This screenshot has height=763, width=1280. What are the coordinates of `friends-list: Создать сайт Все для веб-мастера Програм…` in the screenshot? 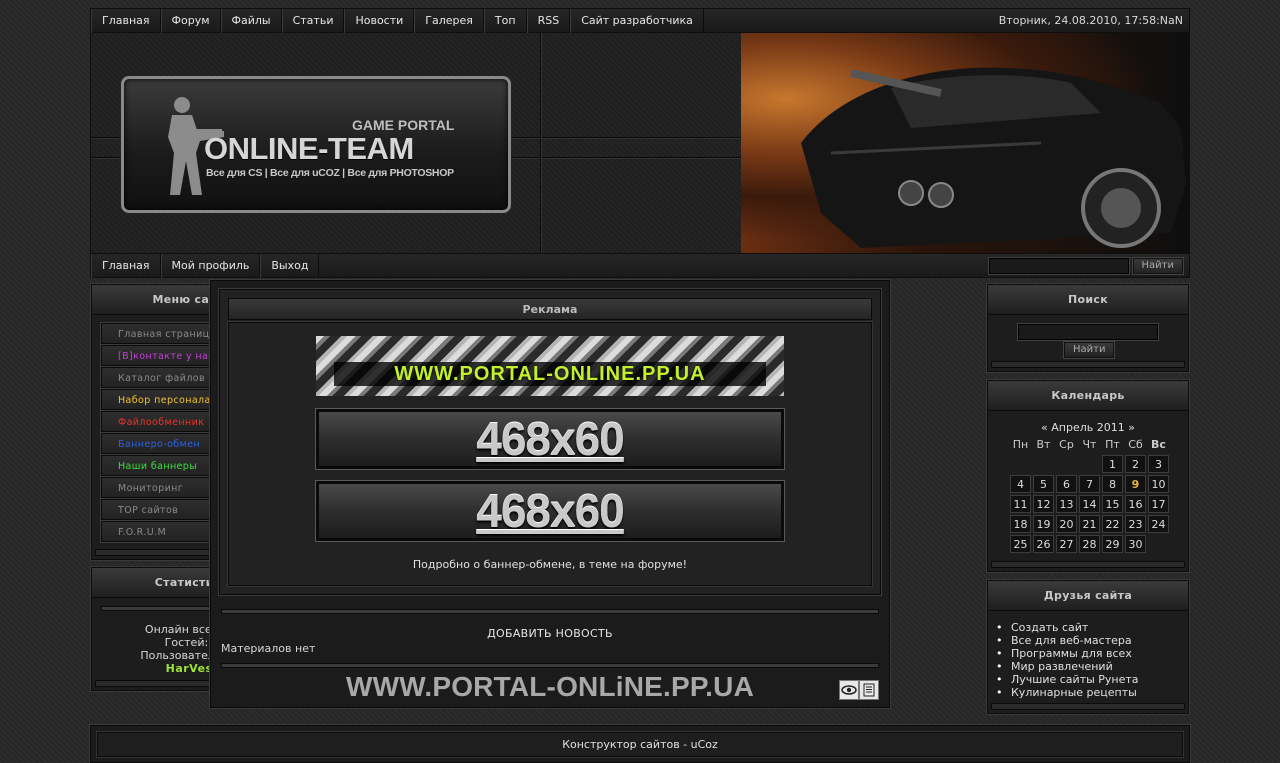 It's located at (1067, 660).